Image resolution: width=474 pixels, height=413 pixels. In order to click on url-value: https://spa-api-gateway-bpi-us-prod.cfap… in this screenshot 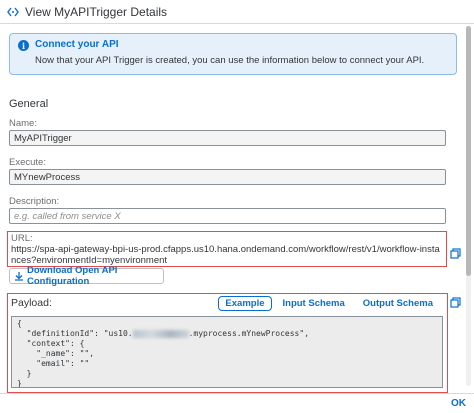, I will do `click(227, 255)`.